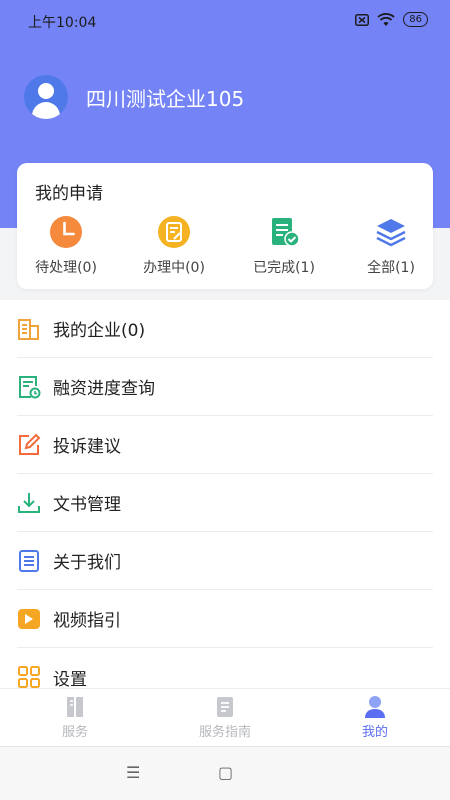  I want to click on bottom-tab-bar: 服务 服务指南 我的, so click(225, 717).